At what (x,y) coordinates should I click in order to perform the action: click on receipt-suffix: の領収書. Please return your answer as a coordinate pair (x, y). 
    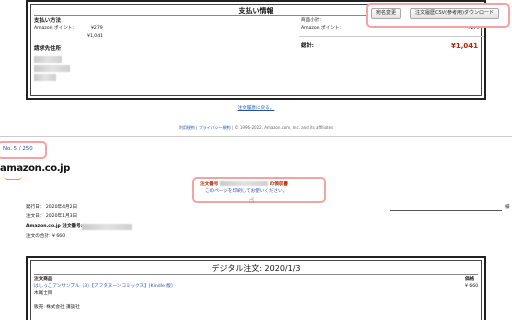
    Looking at the image, I should click on (278, 184).